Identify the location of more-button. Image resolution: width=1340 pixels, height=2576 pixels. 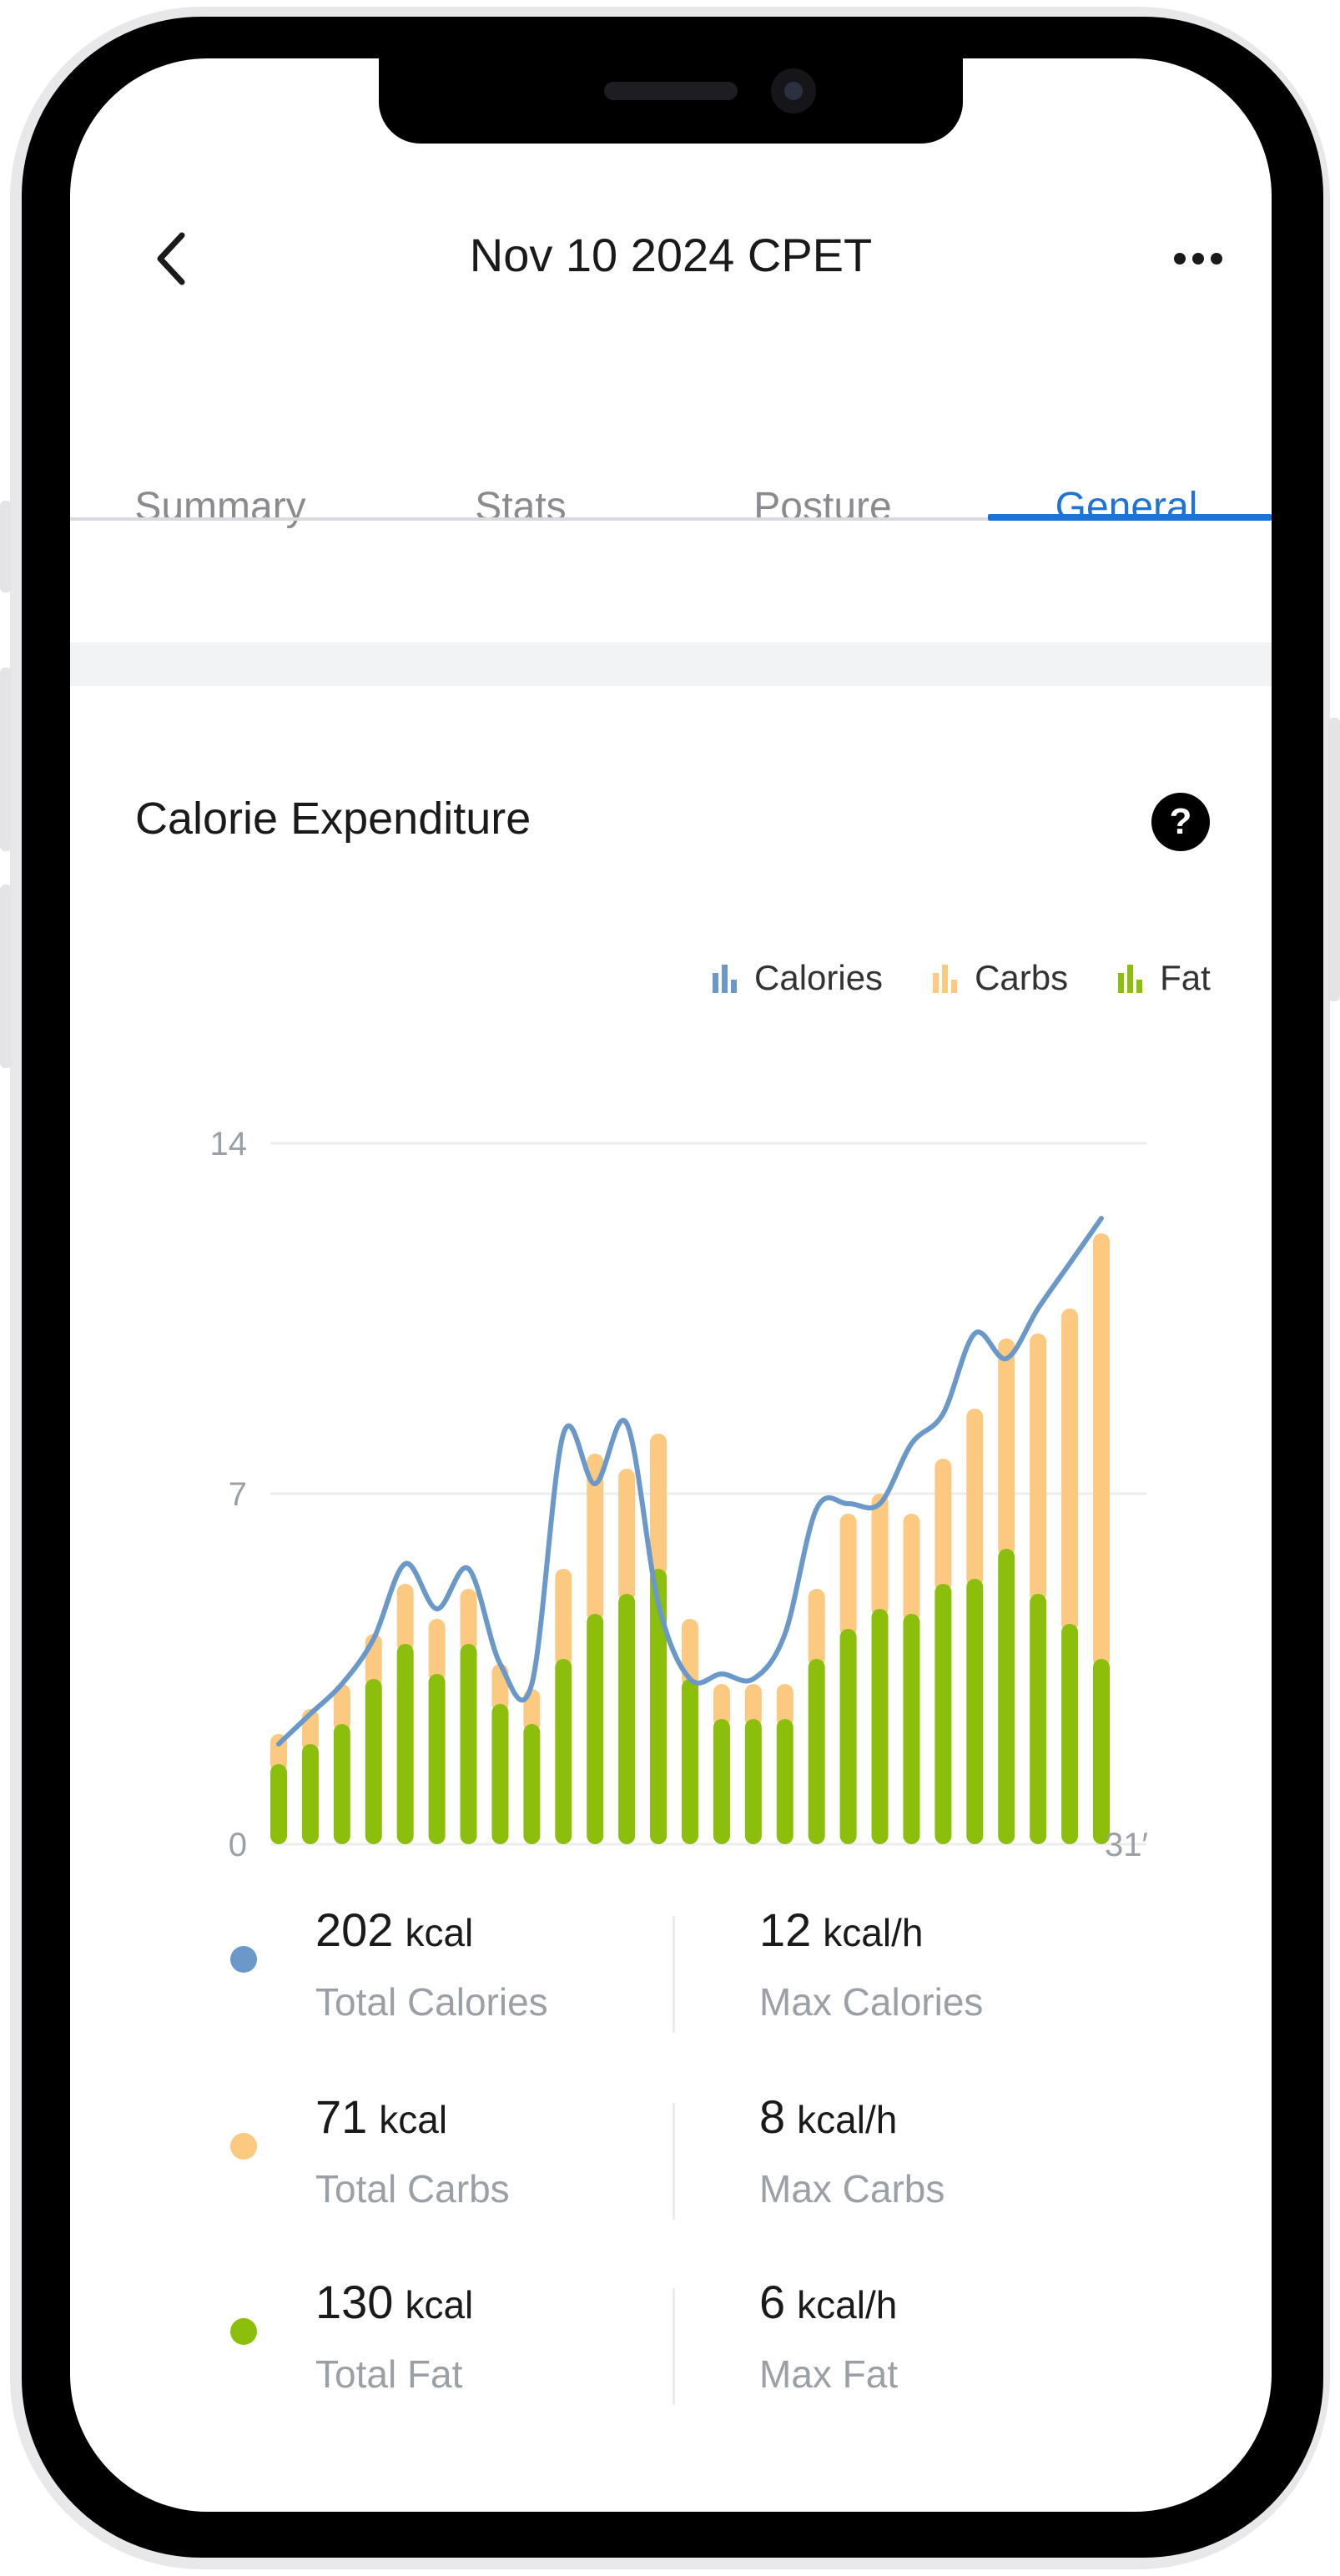
(1198, 257).